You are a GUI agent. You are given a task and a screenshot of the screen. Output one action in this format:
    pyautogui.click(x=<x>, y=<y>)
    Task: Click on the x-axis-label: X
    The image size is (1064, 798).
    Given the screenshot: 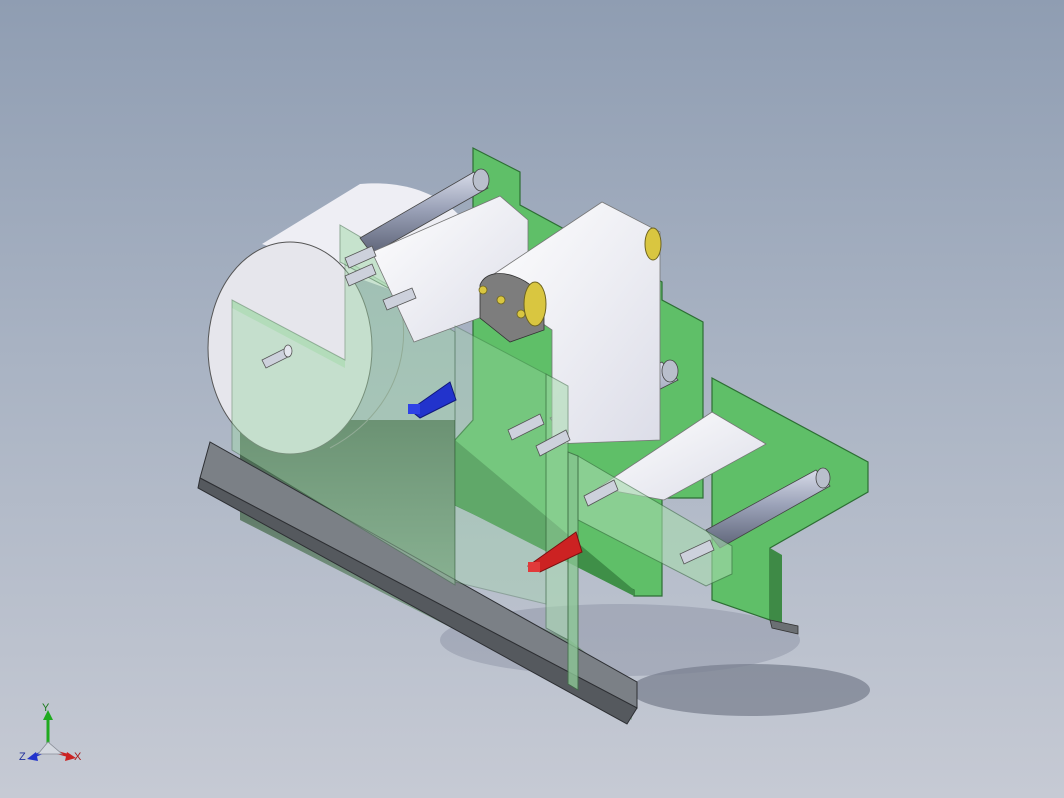 What is the action you would take?
    pyautogui.click(x=78, y=757)
    